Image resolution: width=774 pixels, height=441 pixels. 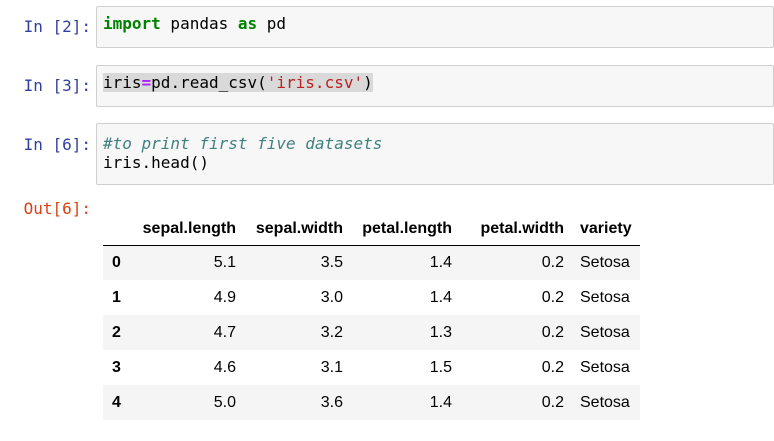 I want to click on selected-code: iris=pd.read_csv('iris.csv'), so click(x=238, y=82).